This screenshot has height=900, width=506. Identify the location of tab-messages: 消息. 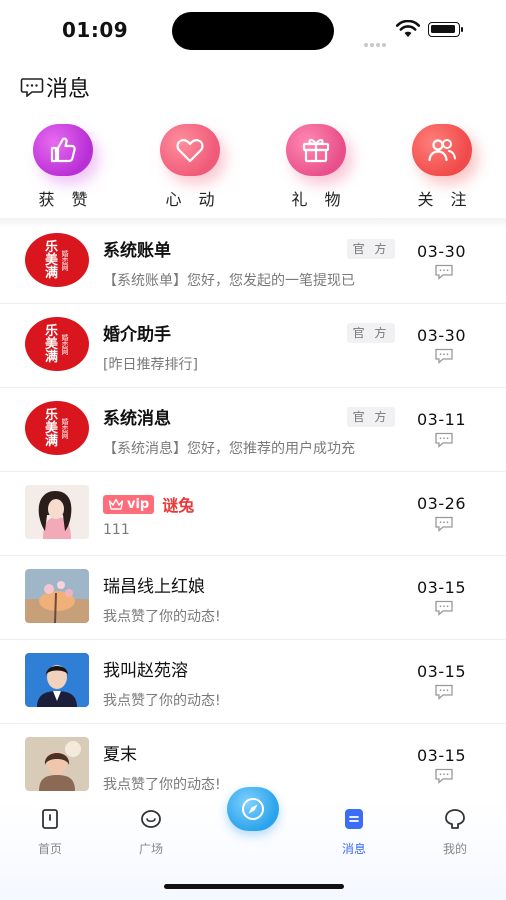
(354, 832).